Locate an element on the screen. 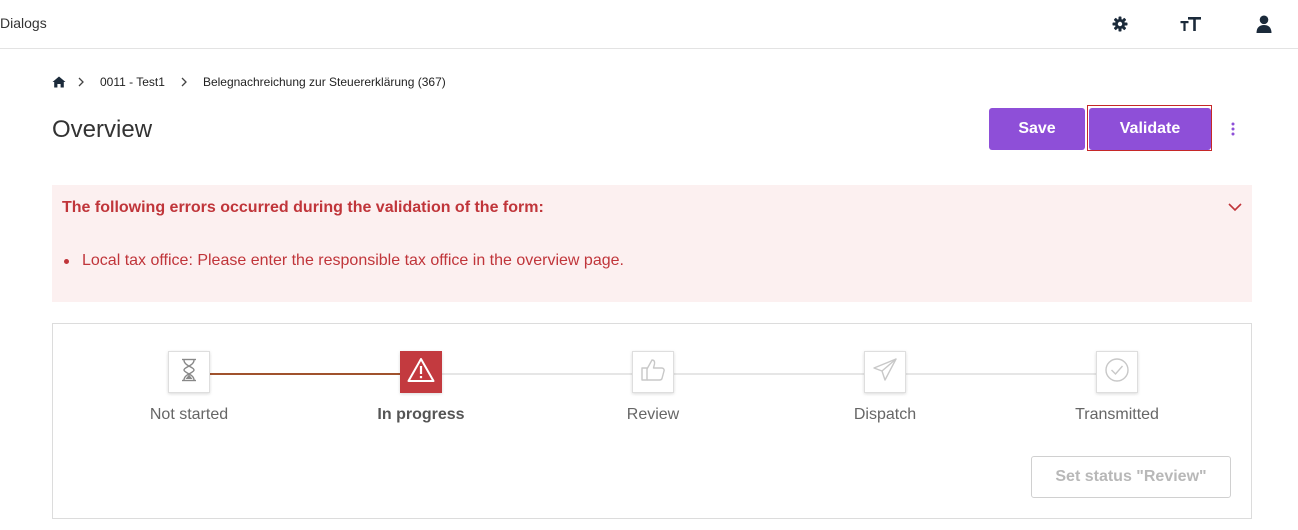 Image resolution: width=1298 pixels, height=530 pixels. step-transmitted: Transmitted is located at coordinates (1117, 387).